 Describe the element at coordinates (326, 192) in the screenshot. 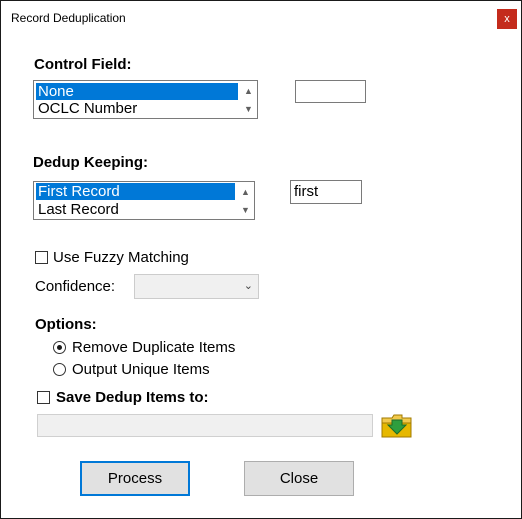

I see `dedup-keeping-text-input: first` at that location.